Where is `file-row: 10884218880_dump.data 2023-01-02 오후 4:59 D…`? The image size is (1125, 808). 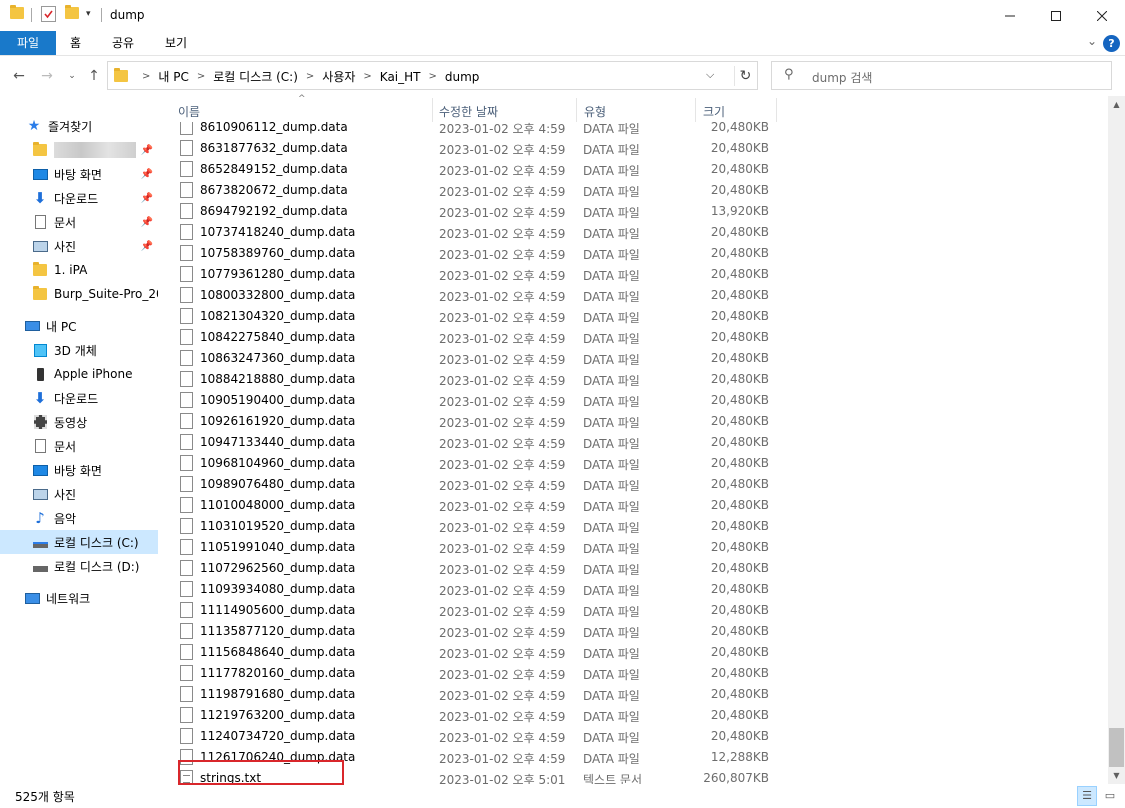 file-row: 10884218880_dump.data 2023-01-02 오후 4:59 D… is located at coordinates (634, 379).